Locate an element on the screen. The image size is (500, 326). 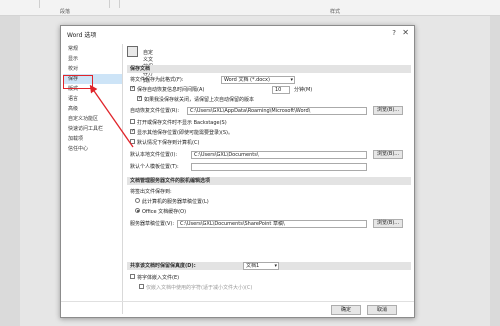
autorecover-label: 保存自动恢复信息时间间隔(A) is located at coordinates (171, 90).